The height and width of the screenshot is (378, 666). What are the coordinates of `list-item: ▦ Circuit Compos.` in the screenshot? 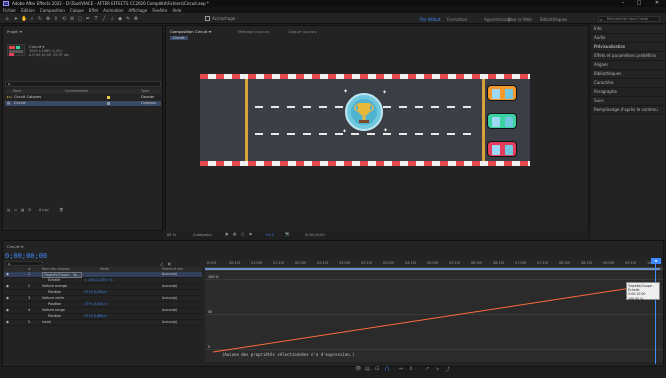 It's located at (83, 103).